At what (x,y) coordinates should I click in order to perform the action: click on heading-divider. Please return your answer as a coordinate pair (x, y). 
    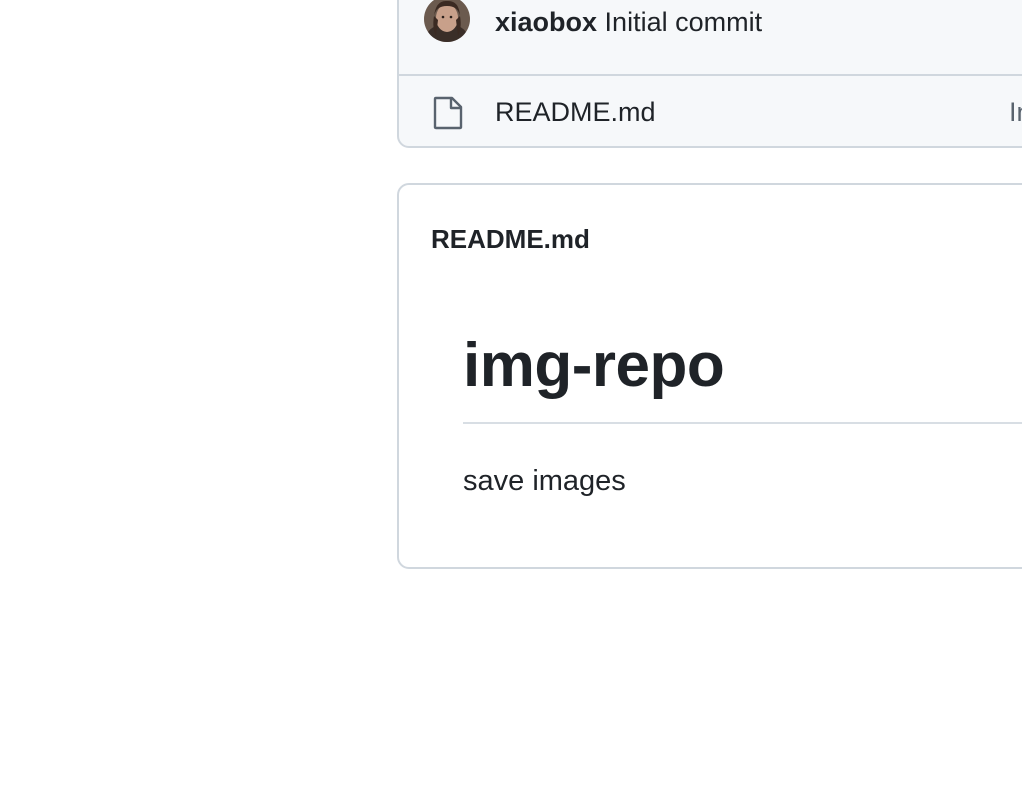
    Looking at the image, I should click on (742, 423).